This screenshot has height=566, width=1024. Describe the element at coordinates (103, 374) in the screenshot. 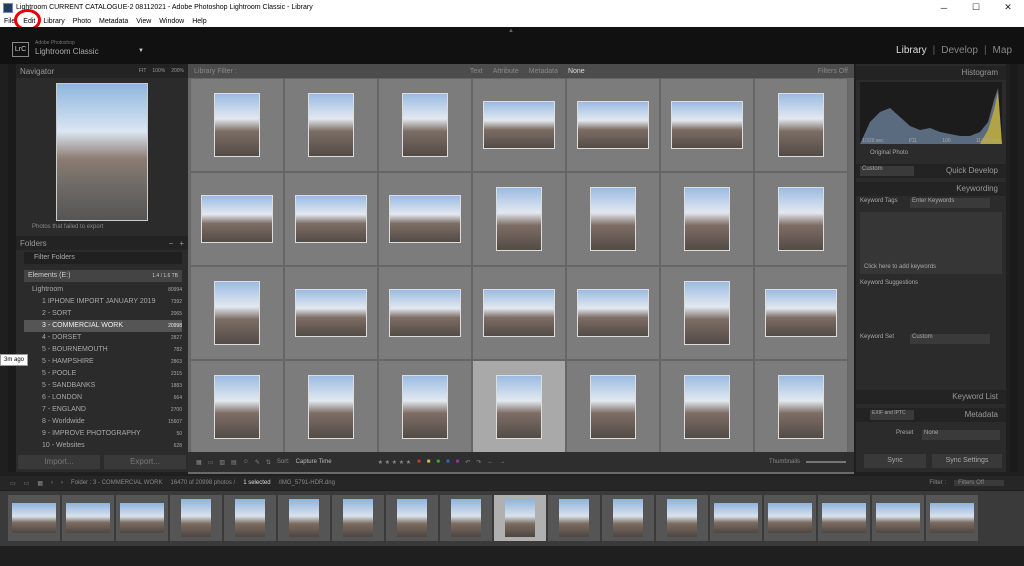

I see `folder-item: 5 - POOLE 2315` at that location.